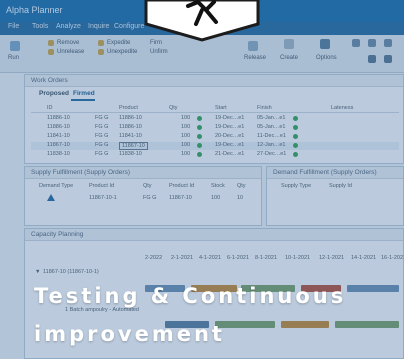 The height and width of the screenshot is (359, 404). I want to click on badge, so click(202, 21).